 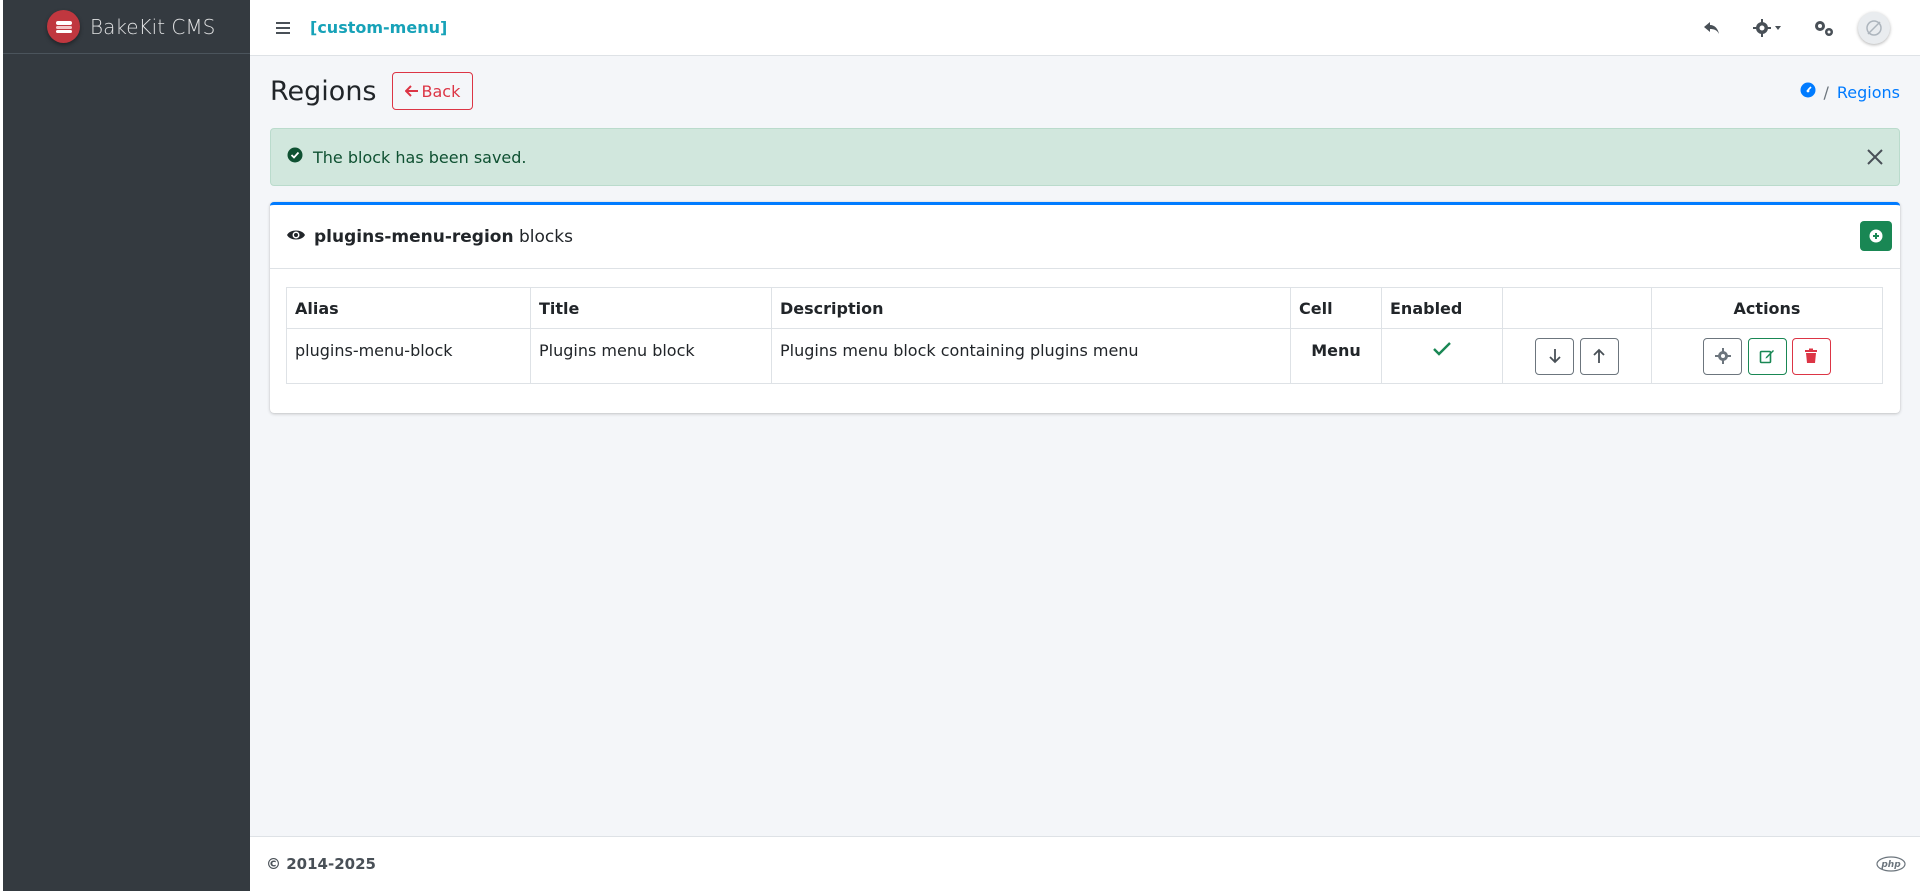 I want to click on alert-message: The block has been saved., so click(x=420, y=157).